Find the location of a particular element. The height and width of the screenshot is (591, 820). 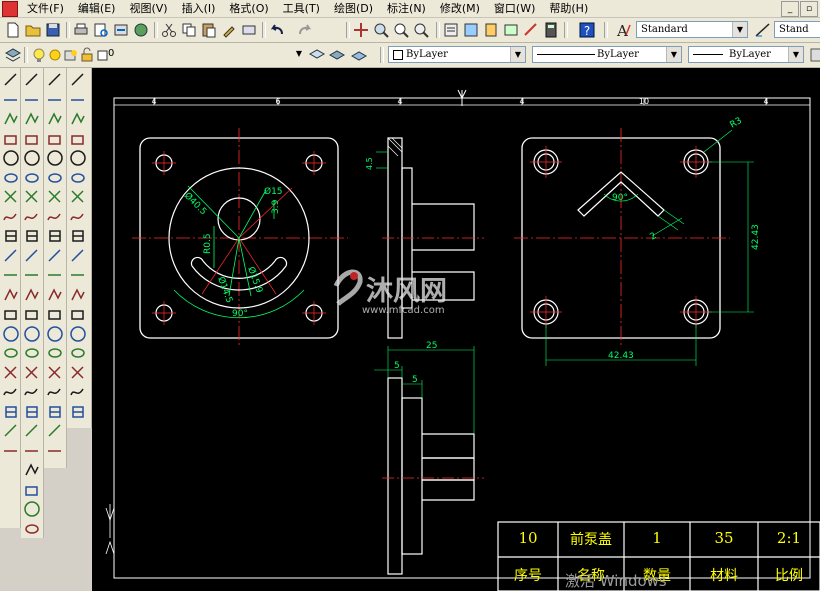

extend-icon is located at coordinates (54, 274).